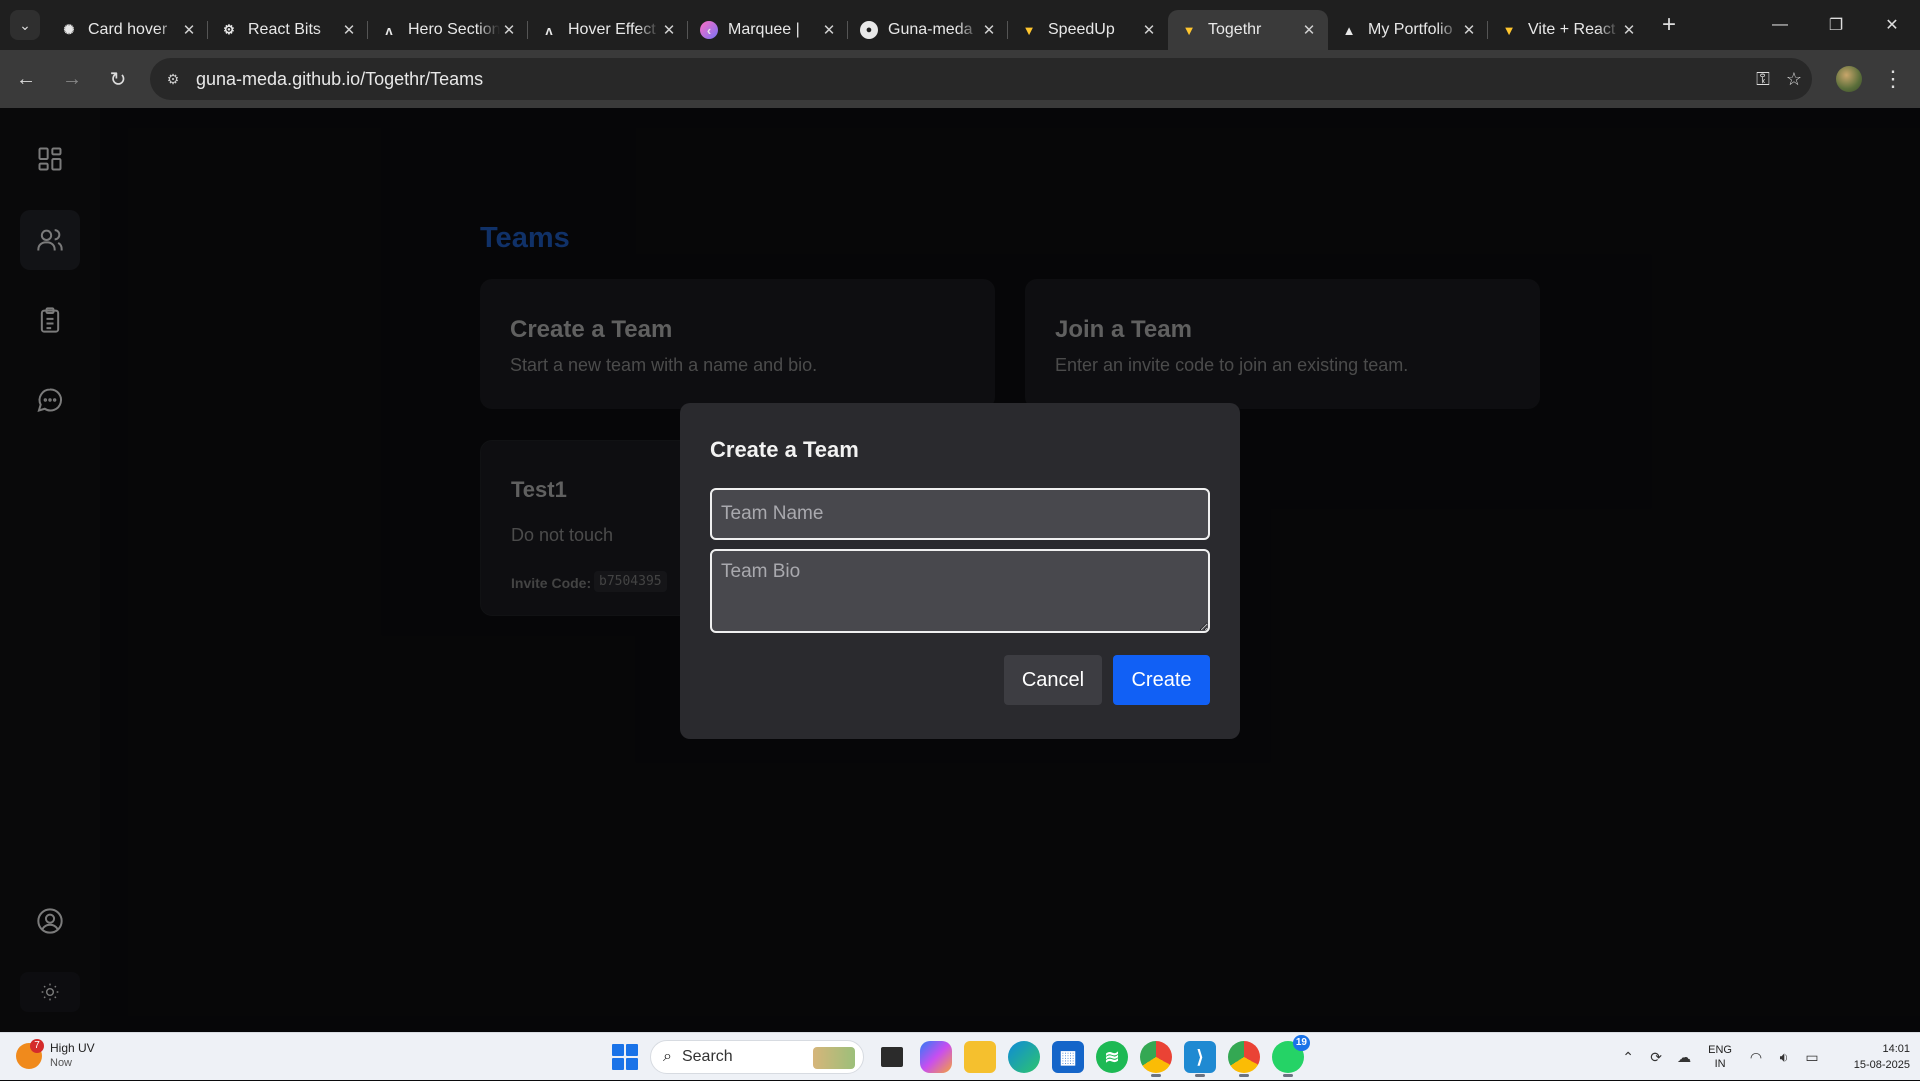 Image resolution: width=1920 pixels, height=1081 pixels. Describe the element at coordinates (1156, 1059) in the screenshot. I see `chrome-icon` at that location.